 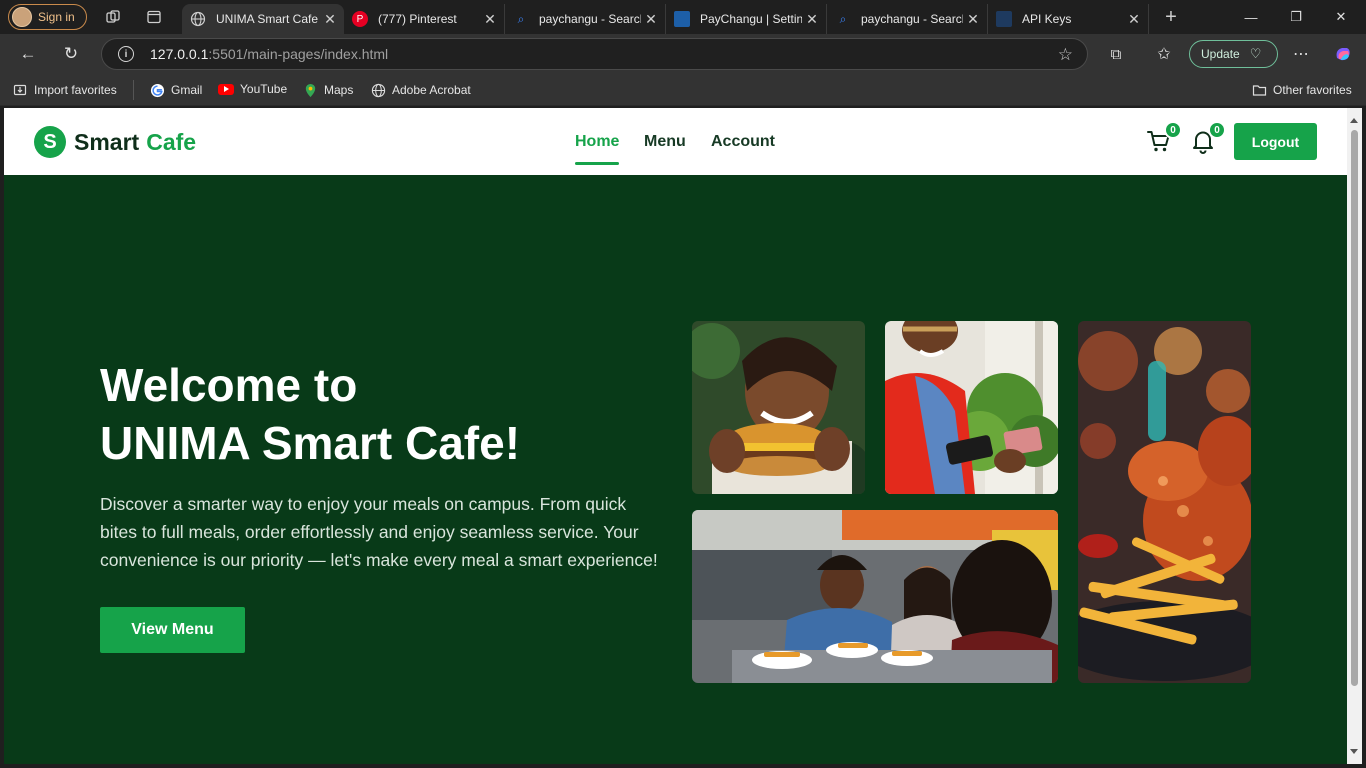 What do you see at coordinates (126, 54) in the screenshot?
I see `site-info-icon: i` at bounding box center [126, 54].